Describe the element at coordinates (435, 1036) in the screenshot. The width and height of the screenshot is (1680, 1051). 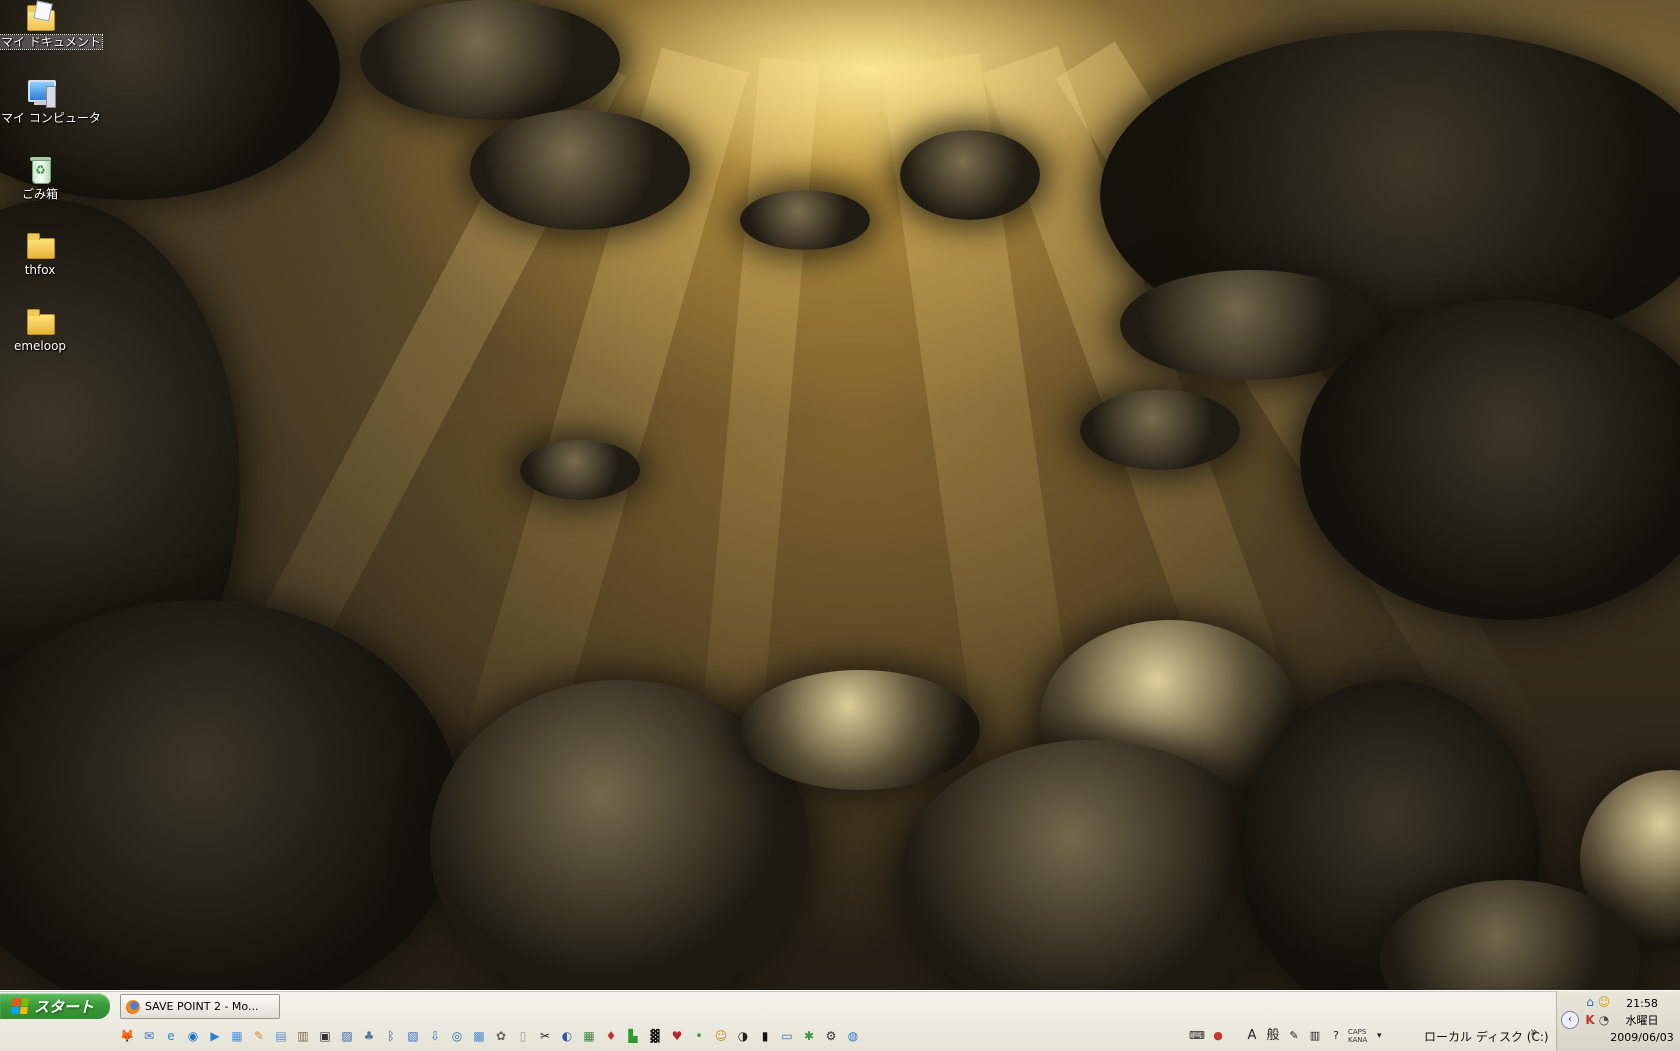
I see `download-icon: ⇩` at that location.